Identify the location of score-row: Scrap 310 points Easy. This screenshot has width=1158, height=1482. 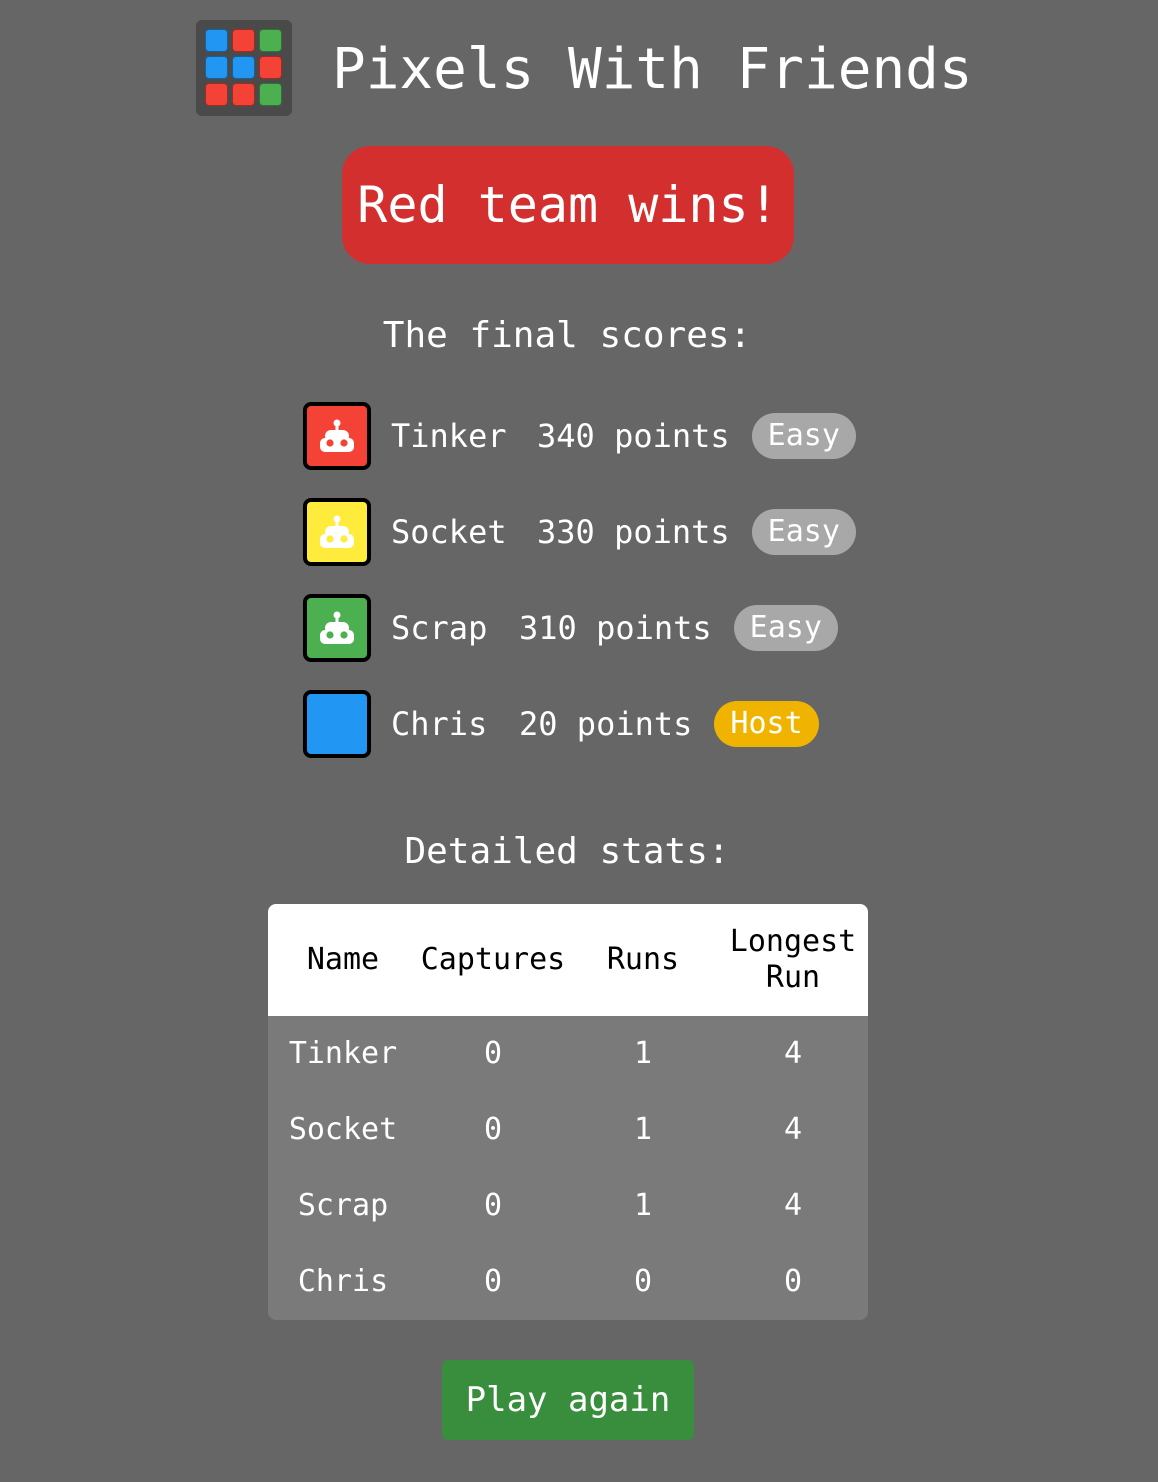
(570, 628).